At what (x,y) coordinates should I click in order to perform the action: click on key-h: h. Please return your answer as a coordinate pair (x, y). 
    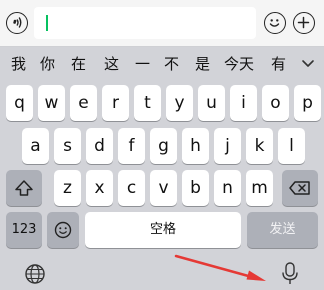
    Looking at the image, I should click on (195, 146).